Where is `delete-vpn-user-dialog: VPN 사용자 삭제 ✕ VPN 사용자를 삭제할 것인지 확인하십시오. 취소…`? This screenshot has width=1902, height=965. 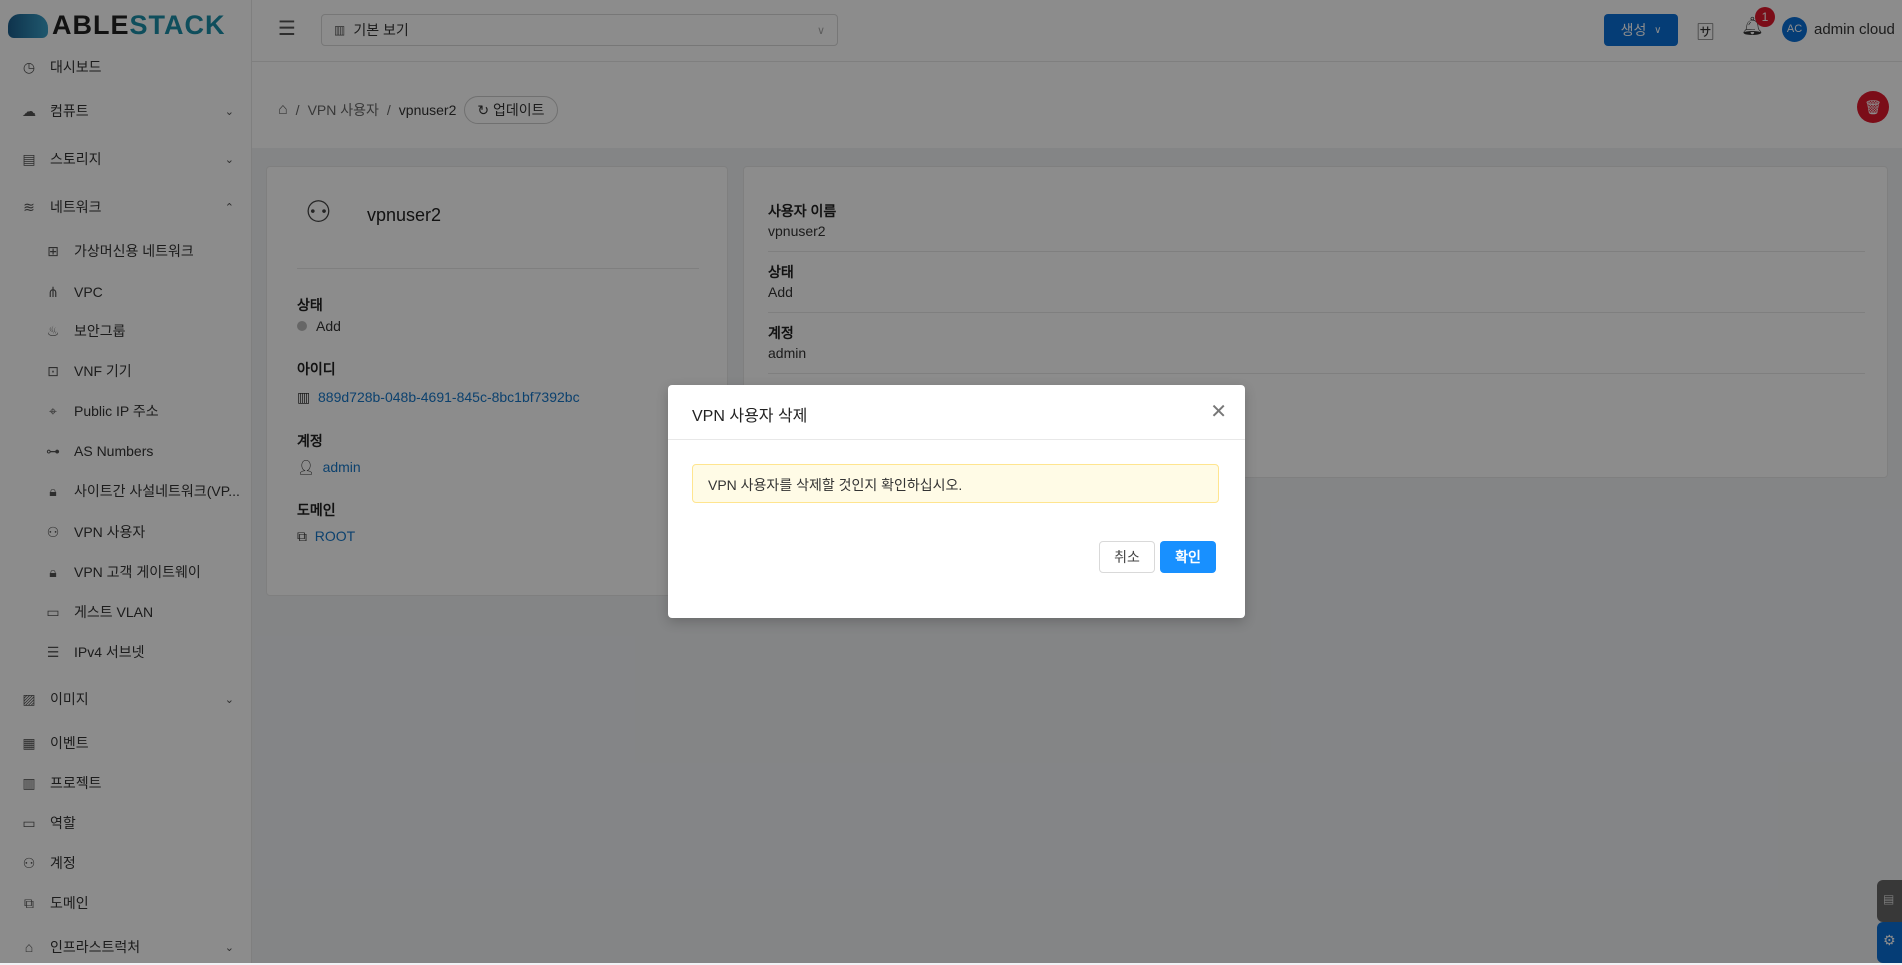 delete-vpn-user-dialog: VPN 사용자 삭제 ✕ VPN 사용자를 삭제할 것인지 확인하십시오. 취소… is located at coordinates (956, 501).